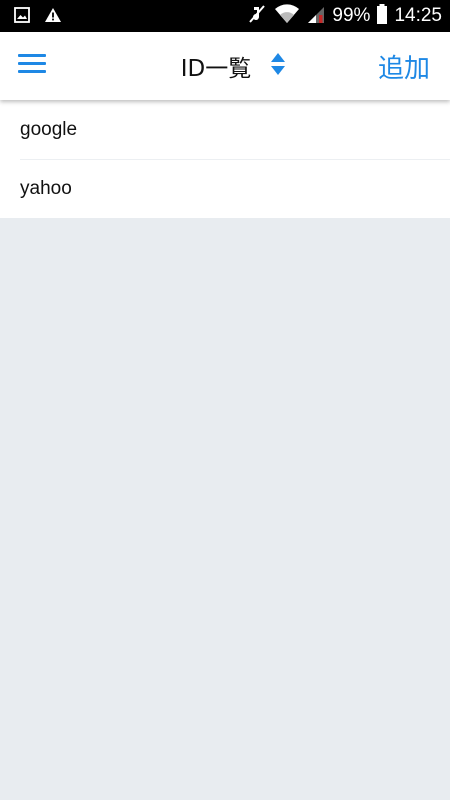 The height and width of the screenshot is (800, 450). What do you see at coordinates (22, 17) in the screenshot?
I see `image-icon` at bounding box center [22, 17].